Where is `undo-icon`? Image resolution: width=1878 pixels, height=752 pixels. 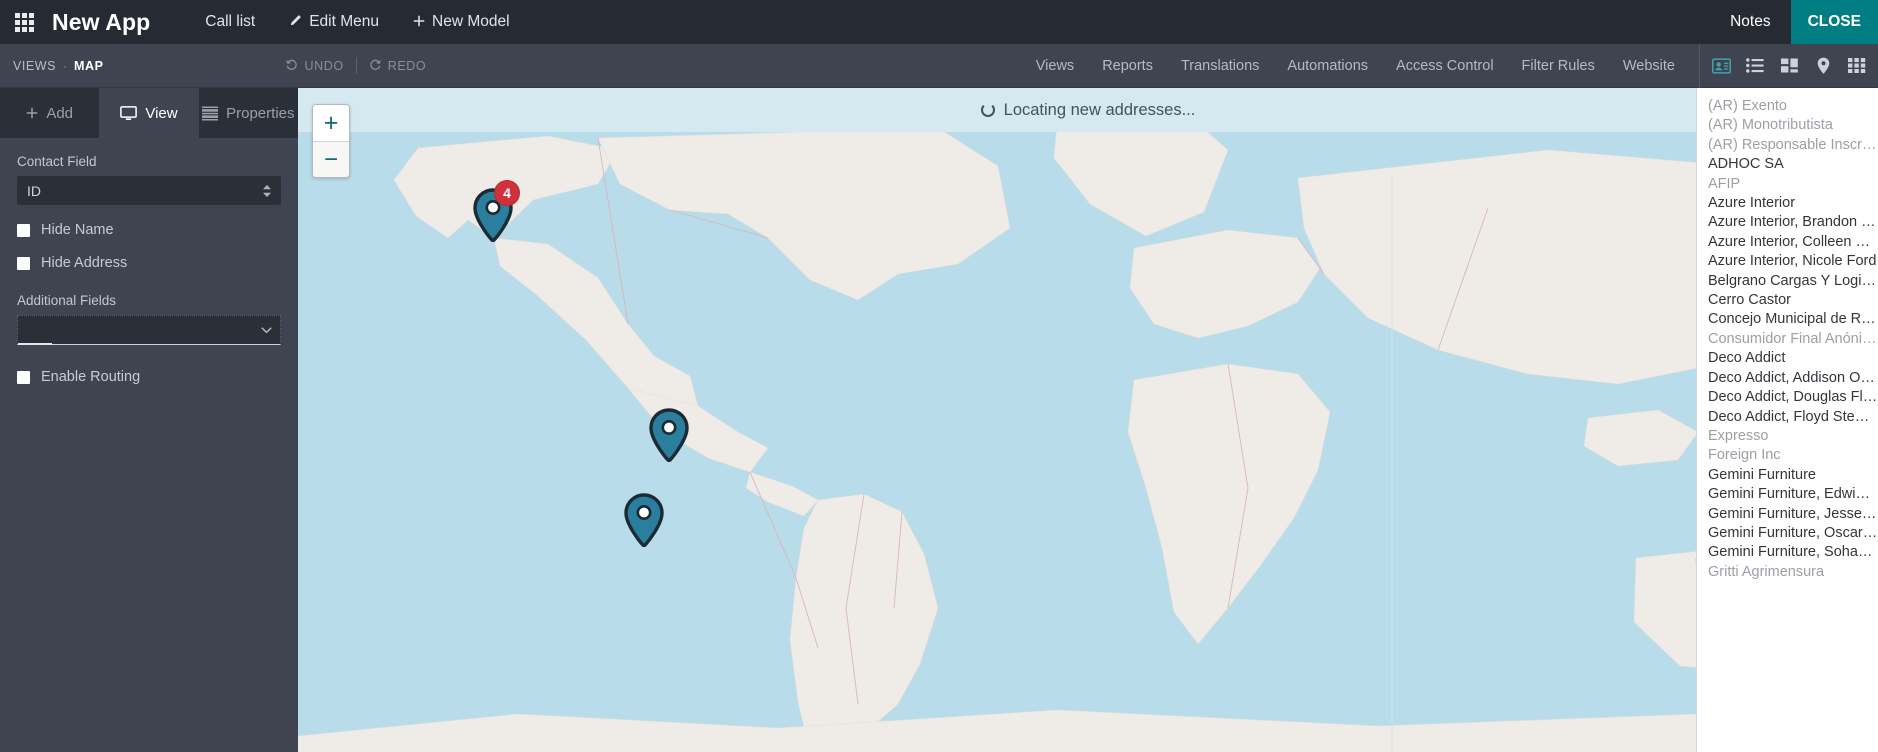
undo-icon is located at coordinates (291, 66).